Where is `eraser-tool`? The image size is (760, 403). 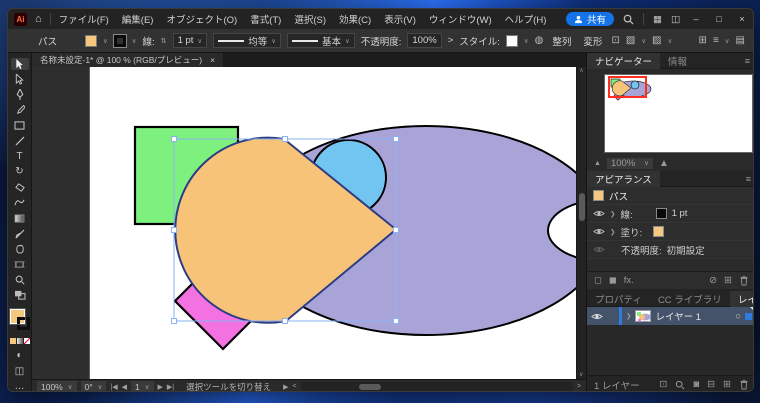 eraser-tool is located at coordinates (20, 187).